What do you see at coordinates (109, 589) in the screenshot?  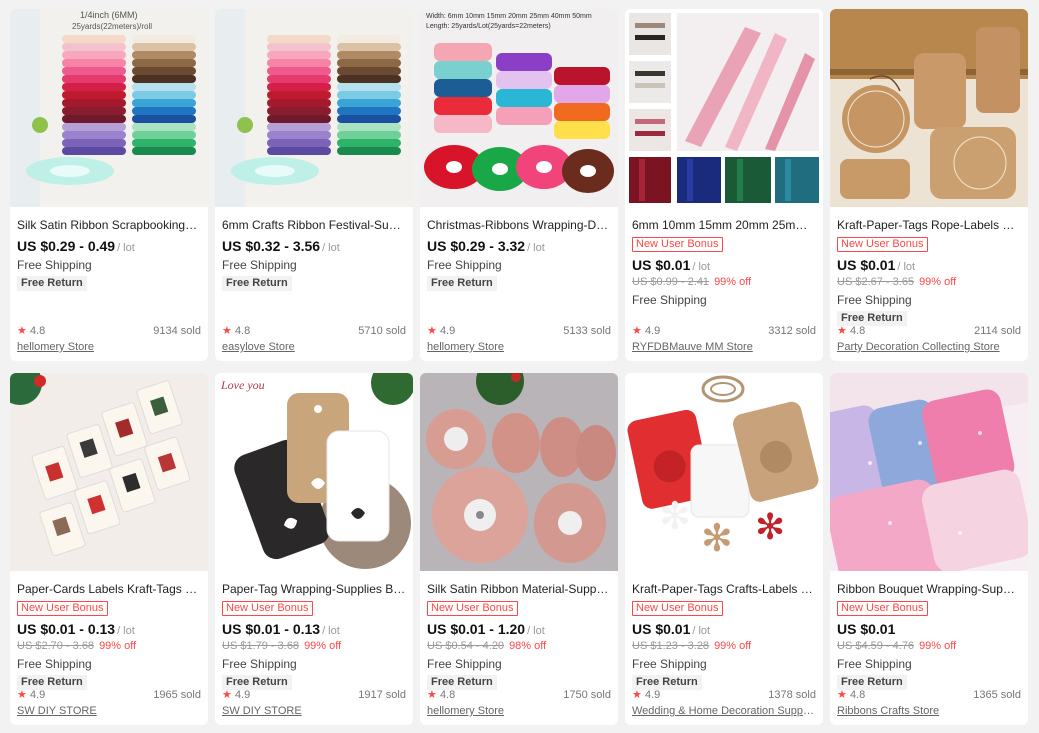 I see `product-title: Paper-Cards Labels Kraft-Tags Wrapping` at bounding box center [109, 589].